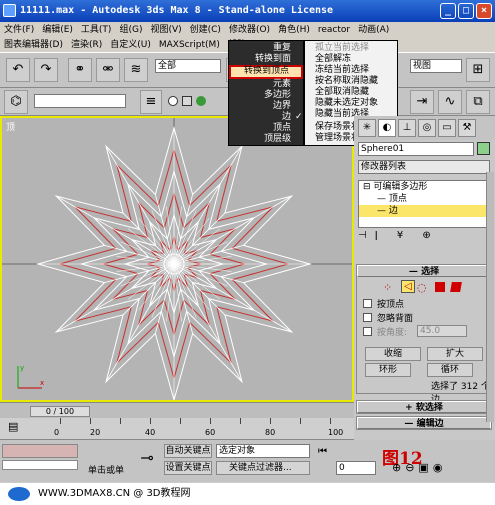 This screenshot has height=505, width=495. Describe the element at coordinates (450, 370) in the screenshot. I see `loop-button: 循环` at that location.